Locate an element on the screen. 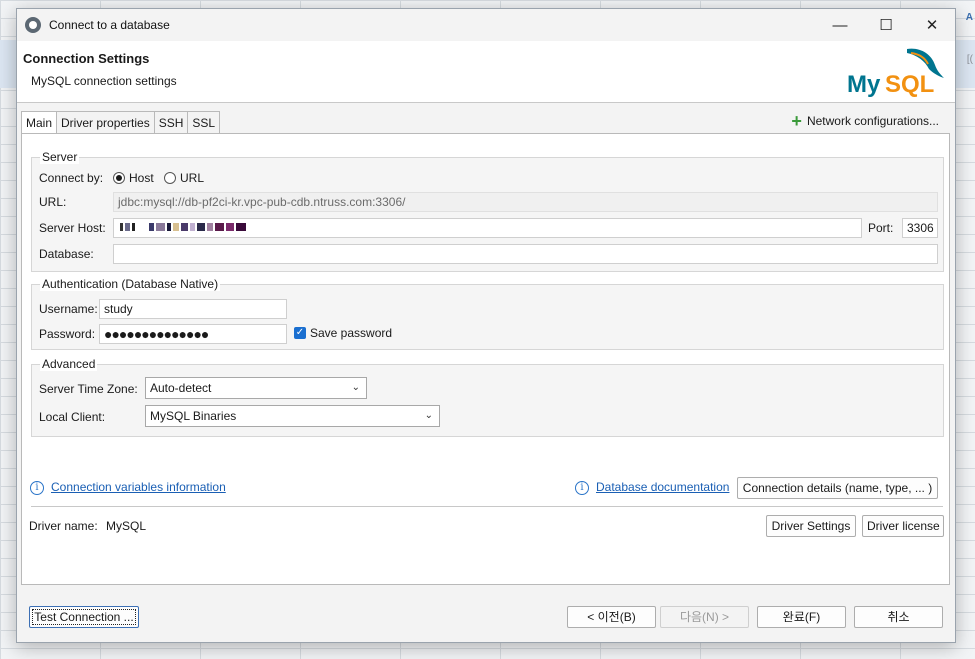 Image resolution: width=975 pixels, height=659 pixels. password-label: Password: is located at coordinates (67, 334).